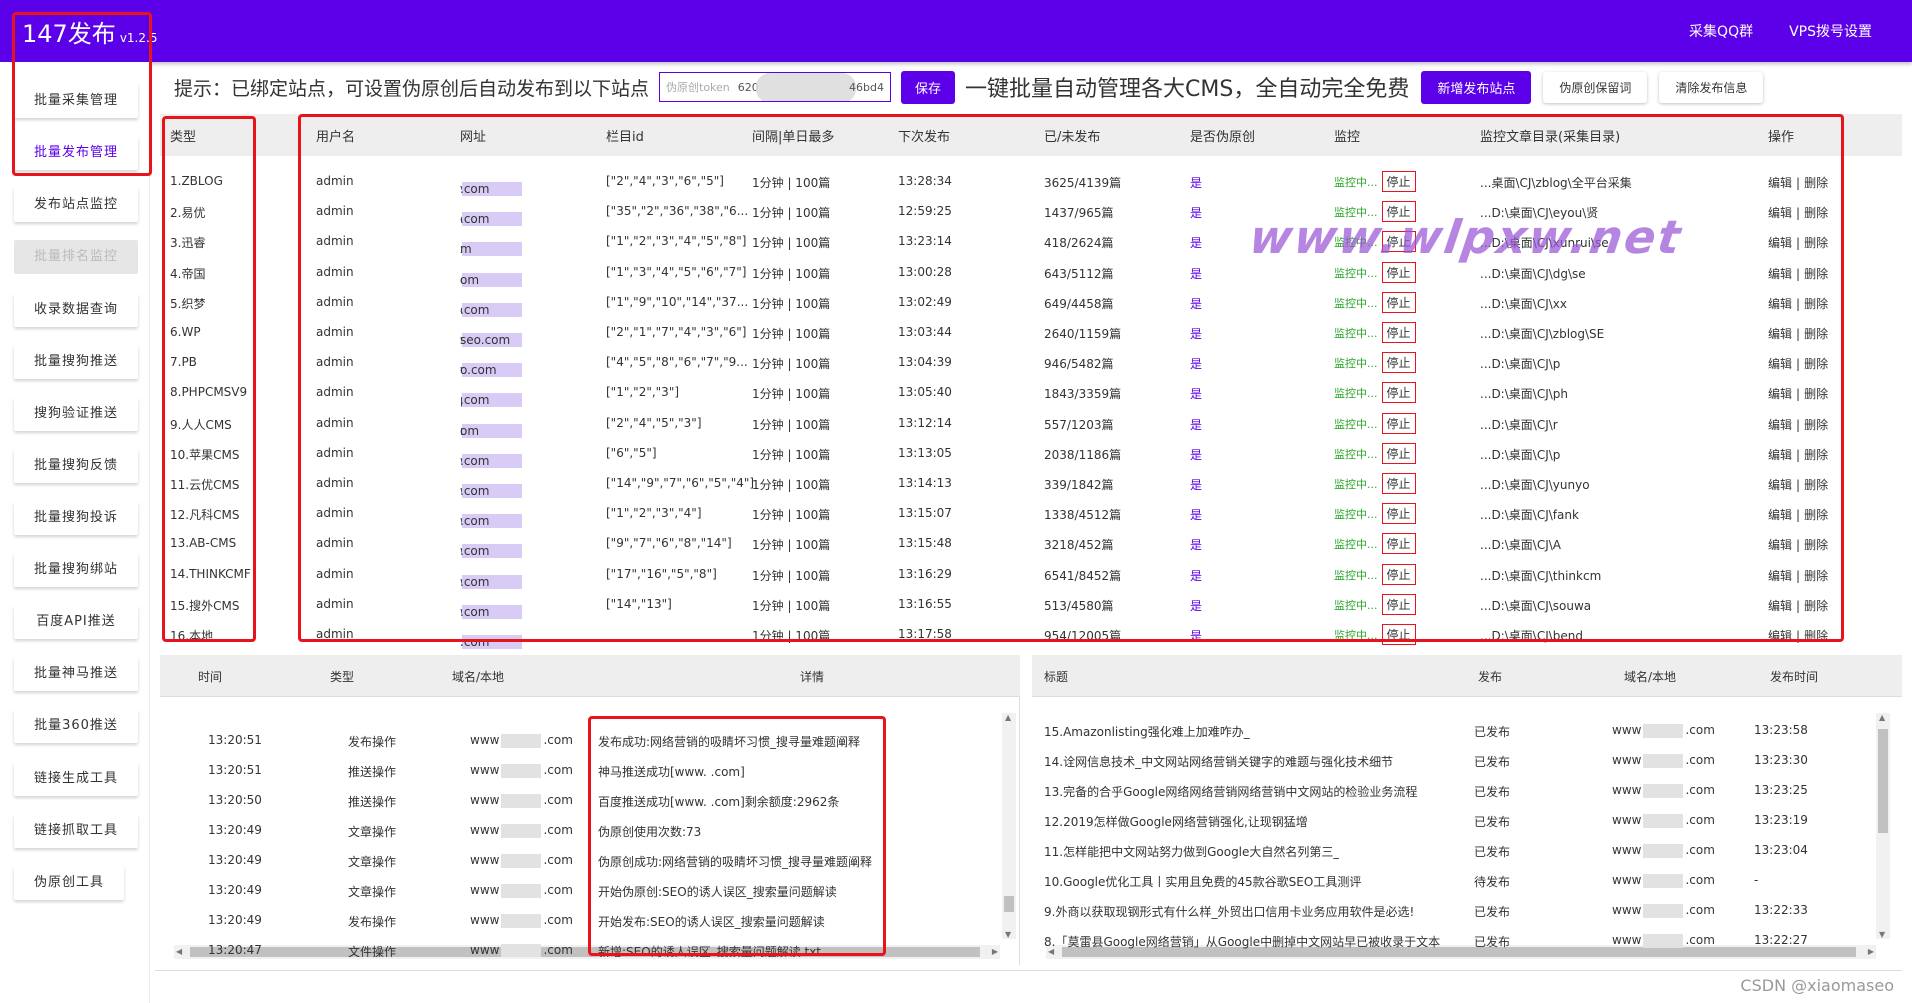 The width and height of the screenshot is (1912, 1003). I want to click on sidebar-item: 发布站点监控, so click(76, 205).